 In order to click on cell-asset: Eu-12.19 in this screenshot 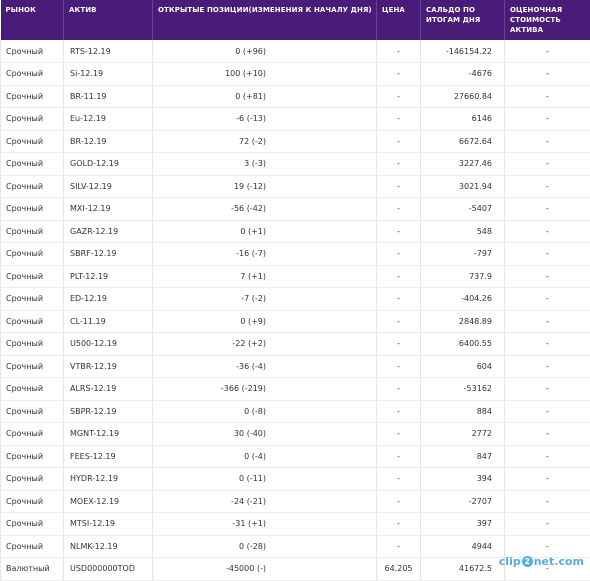, I will do `click(108, 119)`.